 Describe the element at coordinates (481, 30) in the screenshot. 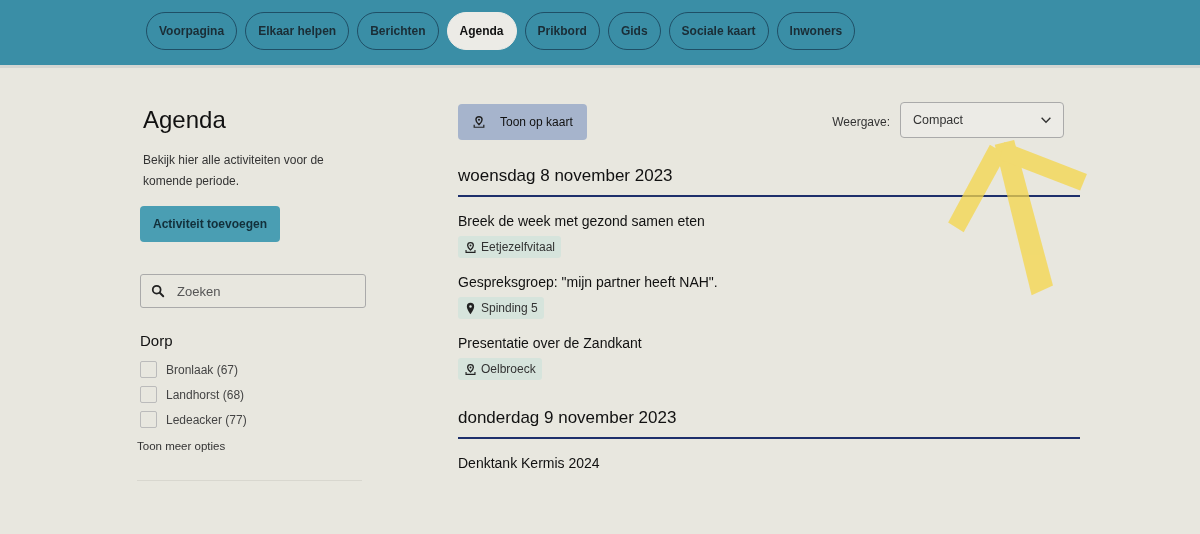

I see `nav-tab: Agenda` at that location.